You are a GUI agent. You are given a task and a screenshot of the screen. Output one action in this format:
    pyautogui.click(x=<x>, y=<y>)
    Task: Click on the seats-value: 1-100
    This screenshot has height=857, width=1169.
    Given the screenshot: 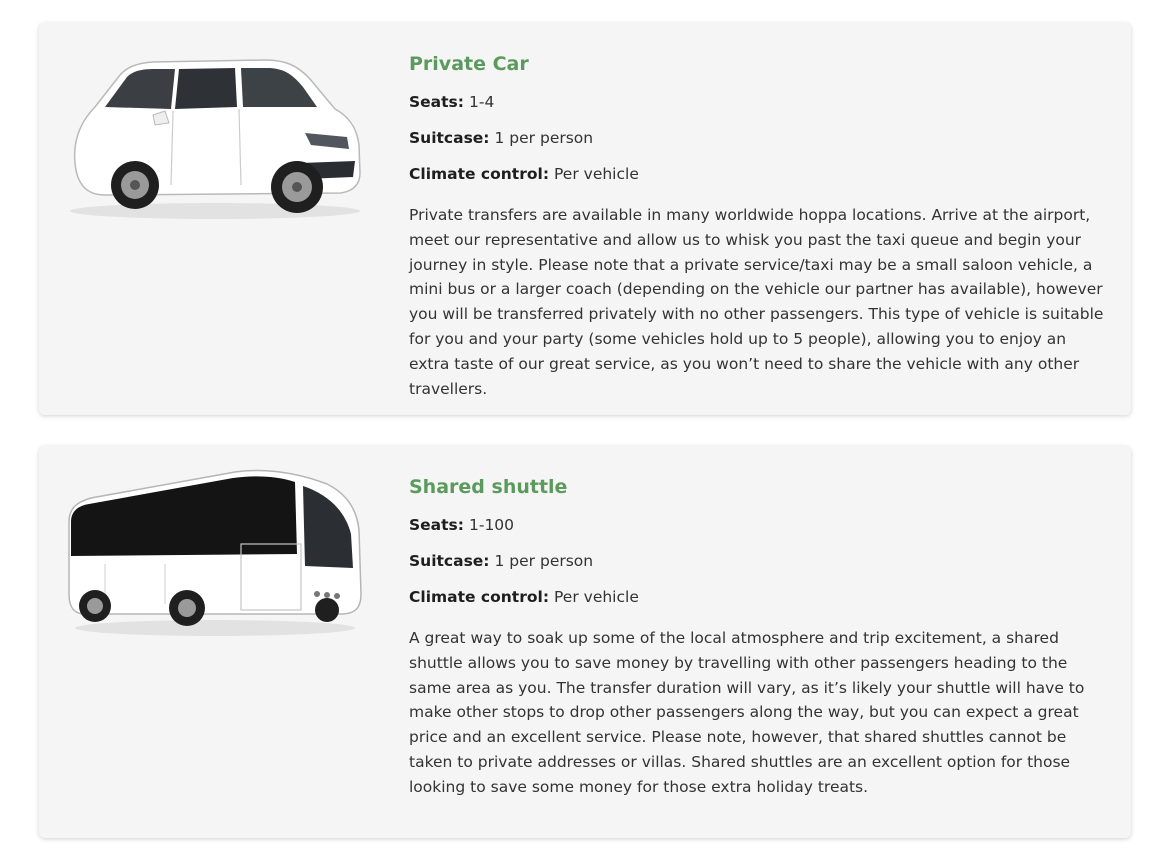 What is the action you would take?
    pyautogui.click(x=491, y=525)
    